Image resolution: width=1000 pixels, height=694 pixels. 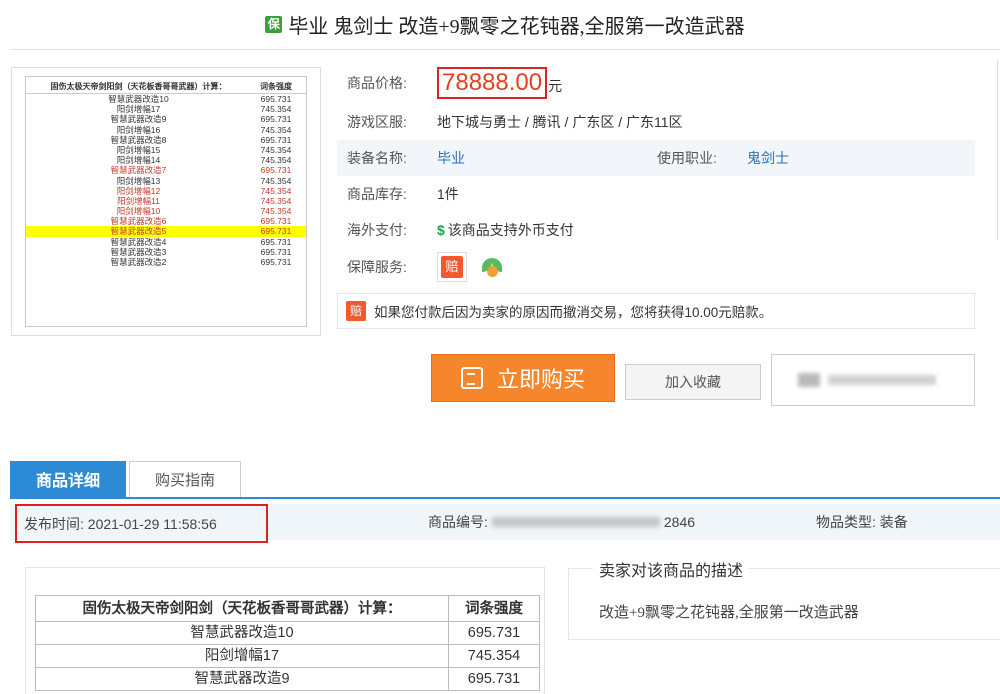 I want to click on thumbnail-table-row: 阳剑增幅15 745.354, so click(x=166, y=150).